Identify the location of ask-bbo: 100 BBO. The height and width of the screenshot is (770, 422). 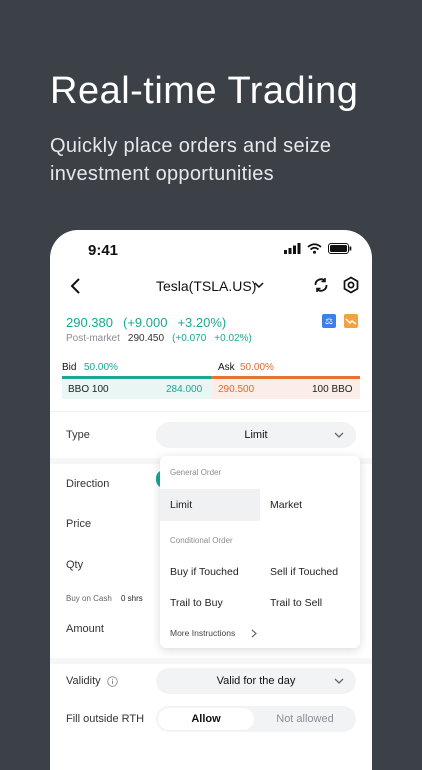
(332, 389).